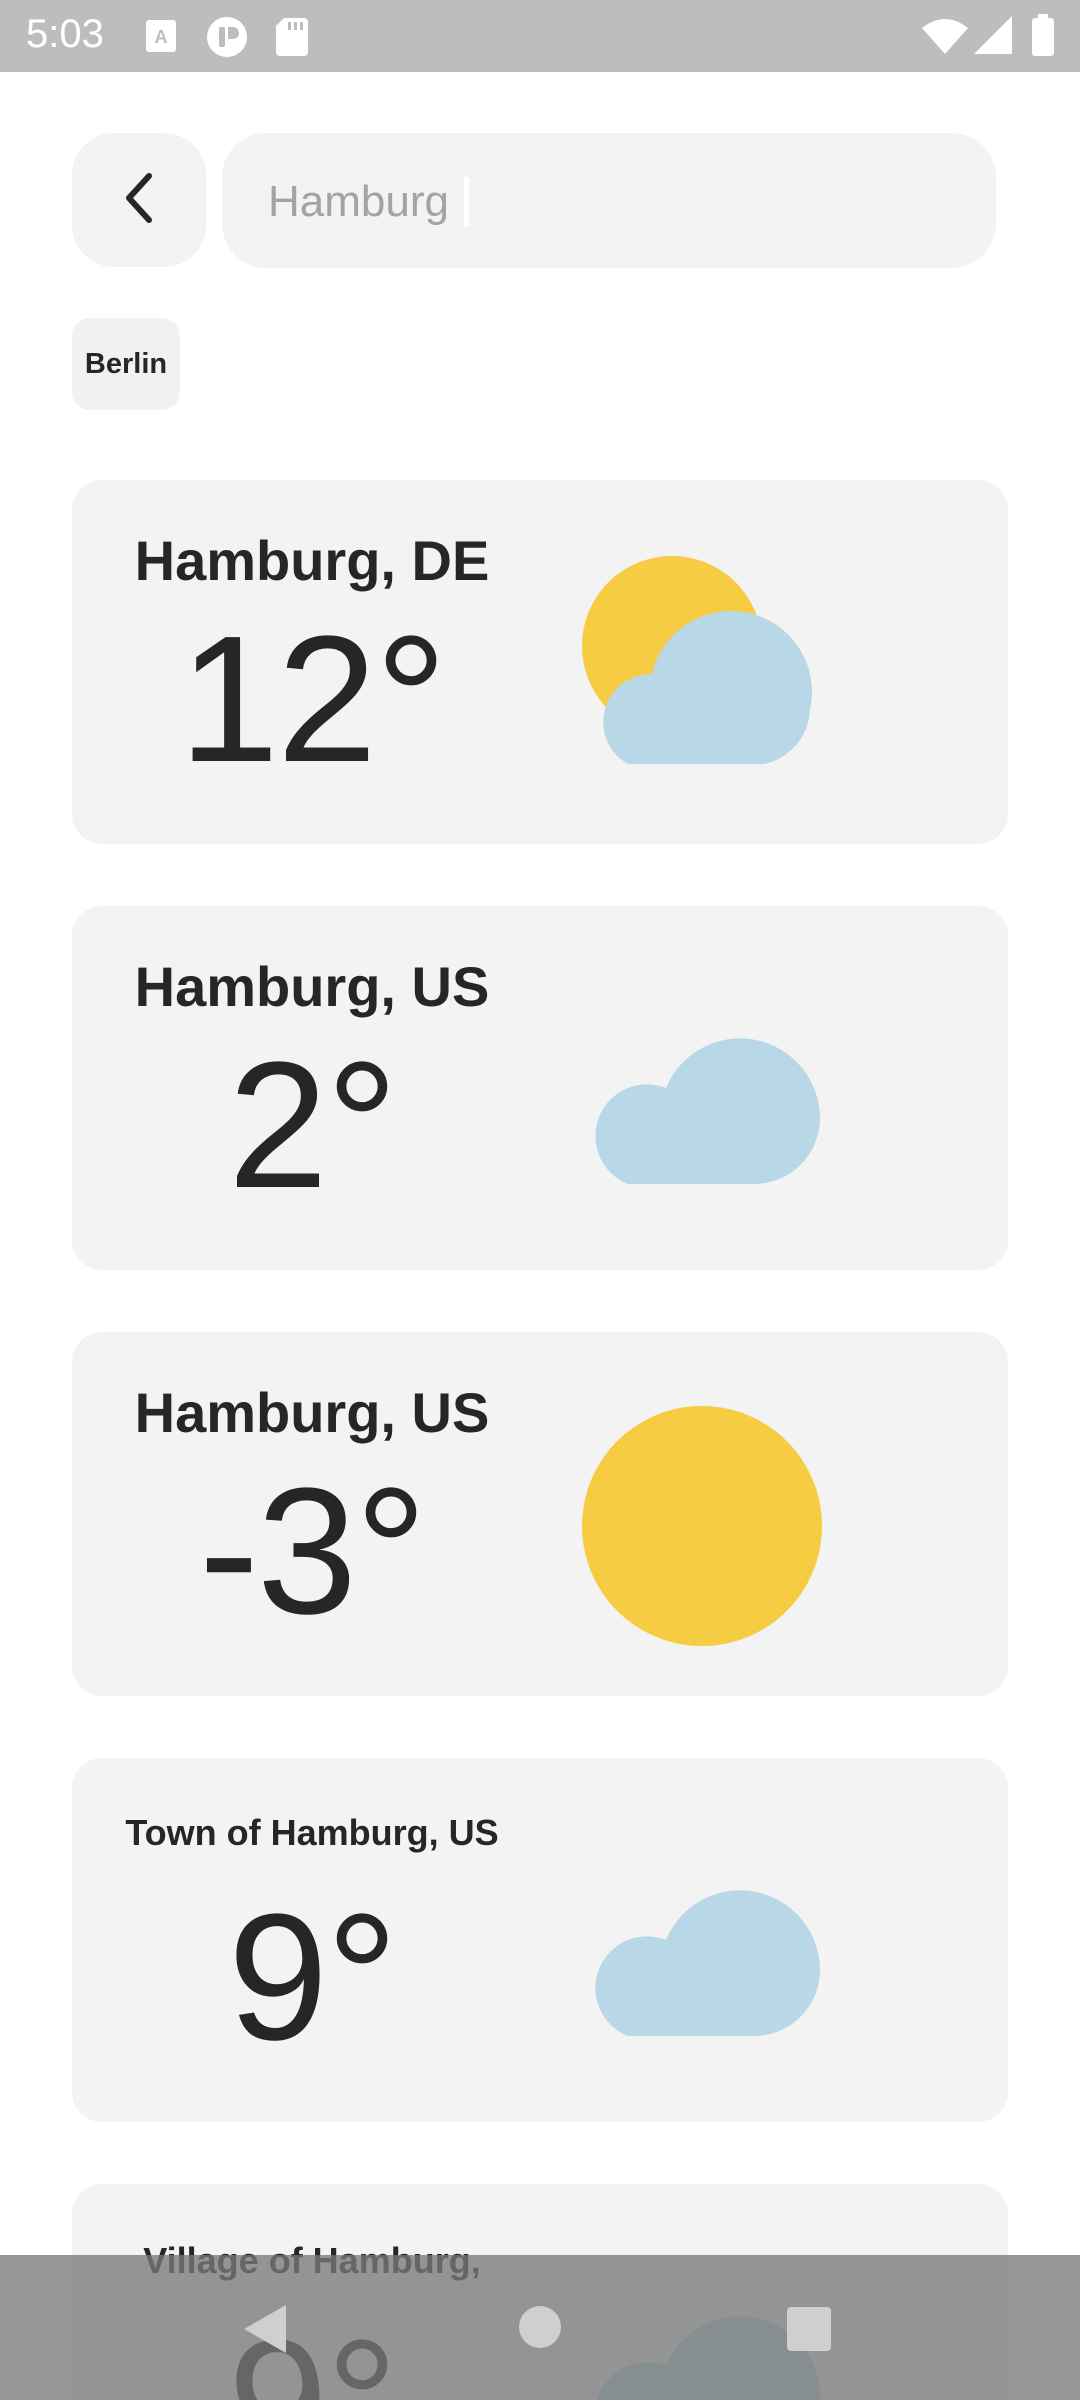 Image resolution: width=1080 pixels, height=2400 pixels. I want to click on partly-cloudy-icon, so click(702, 674).